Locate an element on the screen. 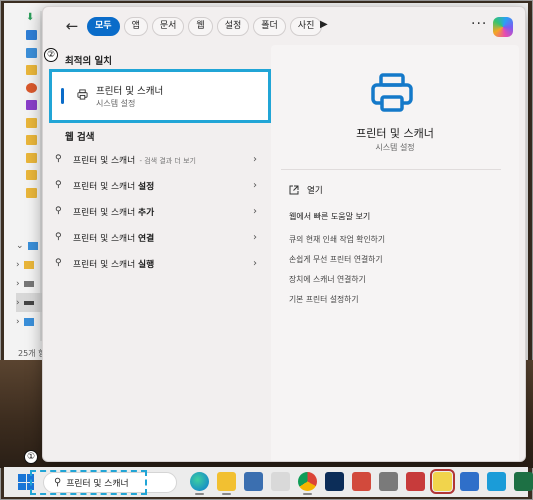 This screenshot has height=500, width=533. chrome-icon is located at coordinates (307, 483).